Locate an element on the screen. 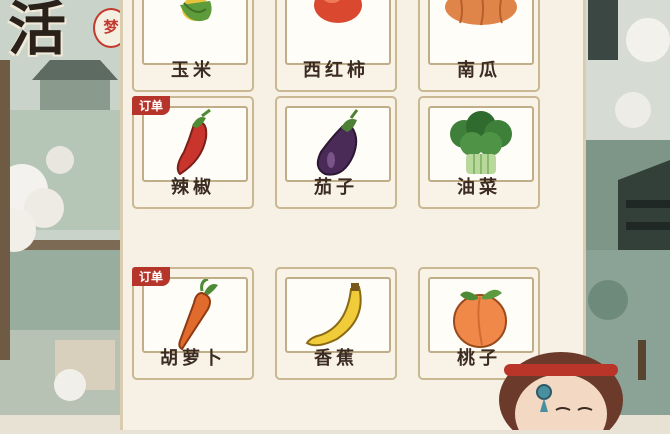  rapeseed-greens-icon is located at coordinates (481, 142).